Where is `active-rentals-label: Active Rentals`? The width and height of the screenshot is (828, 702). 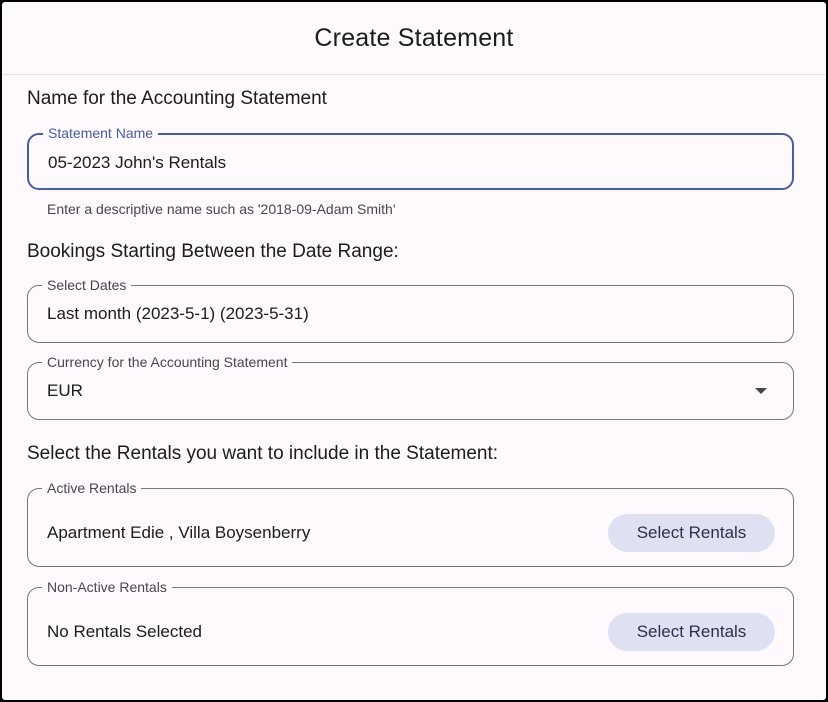 active-rentals-label: Active Rentals is located at coordinates (92, 488).